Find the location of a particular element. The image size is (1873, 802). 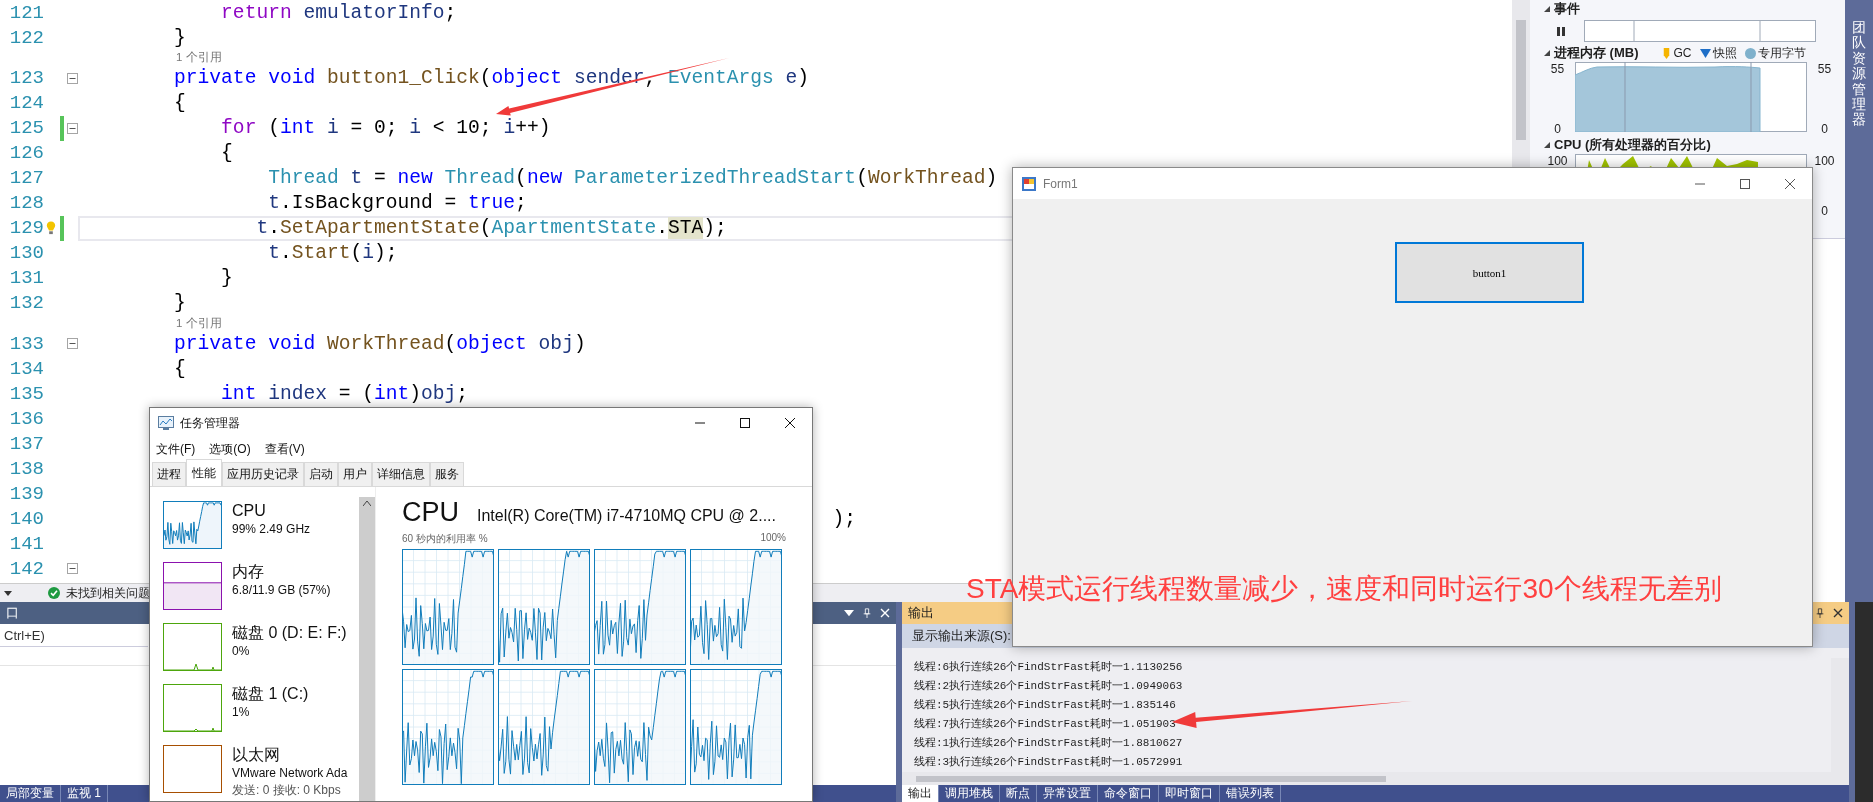

lightbulb-icon is located at coordinates (51, 228).